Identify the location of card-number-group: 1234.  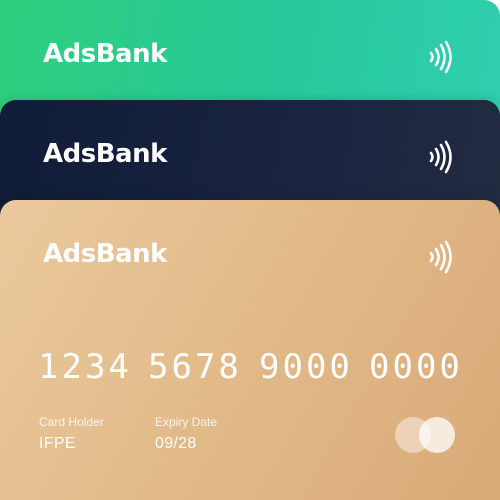
(85, 365).